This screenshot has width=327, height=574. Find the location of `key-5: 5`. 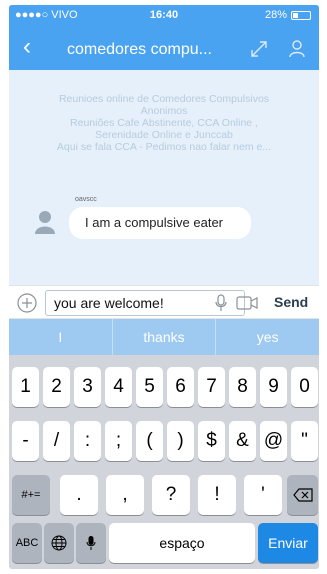

key-5: 5 is located at coordinates (149, 387).